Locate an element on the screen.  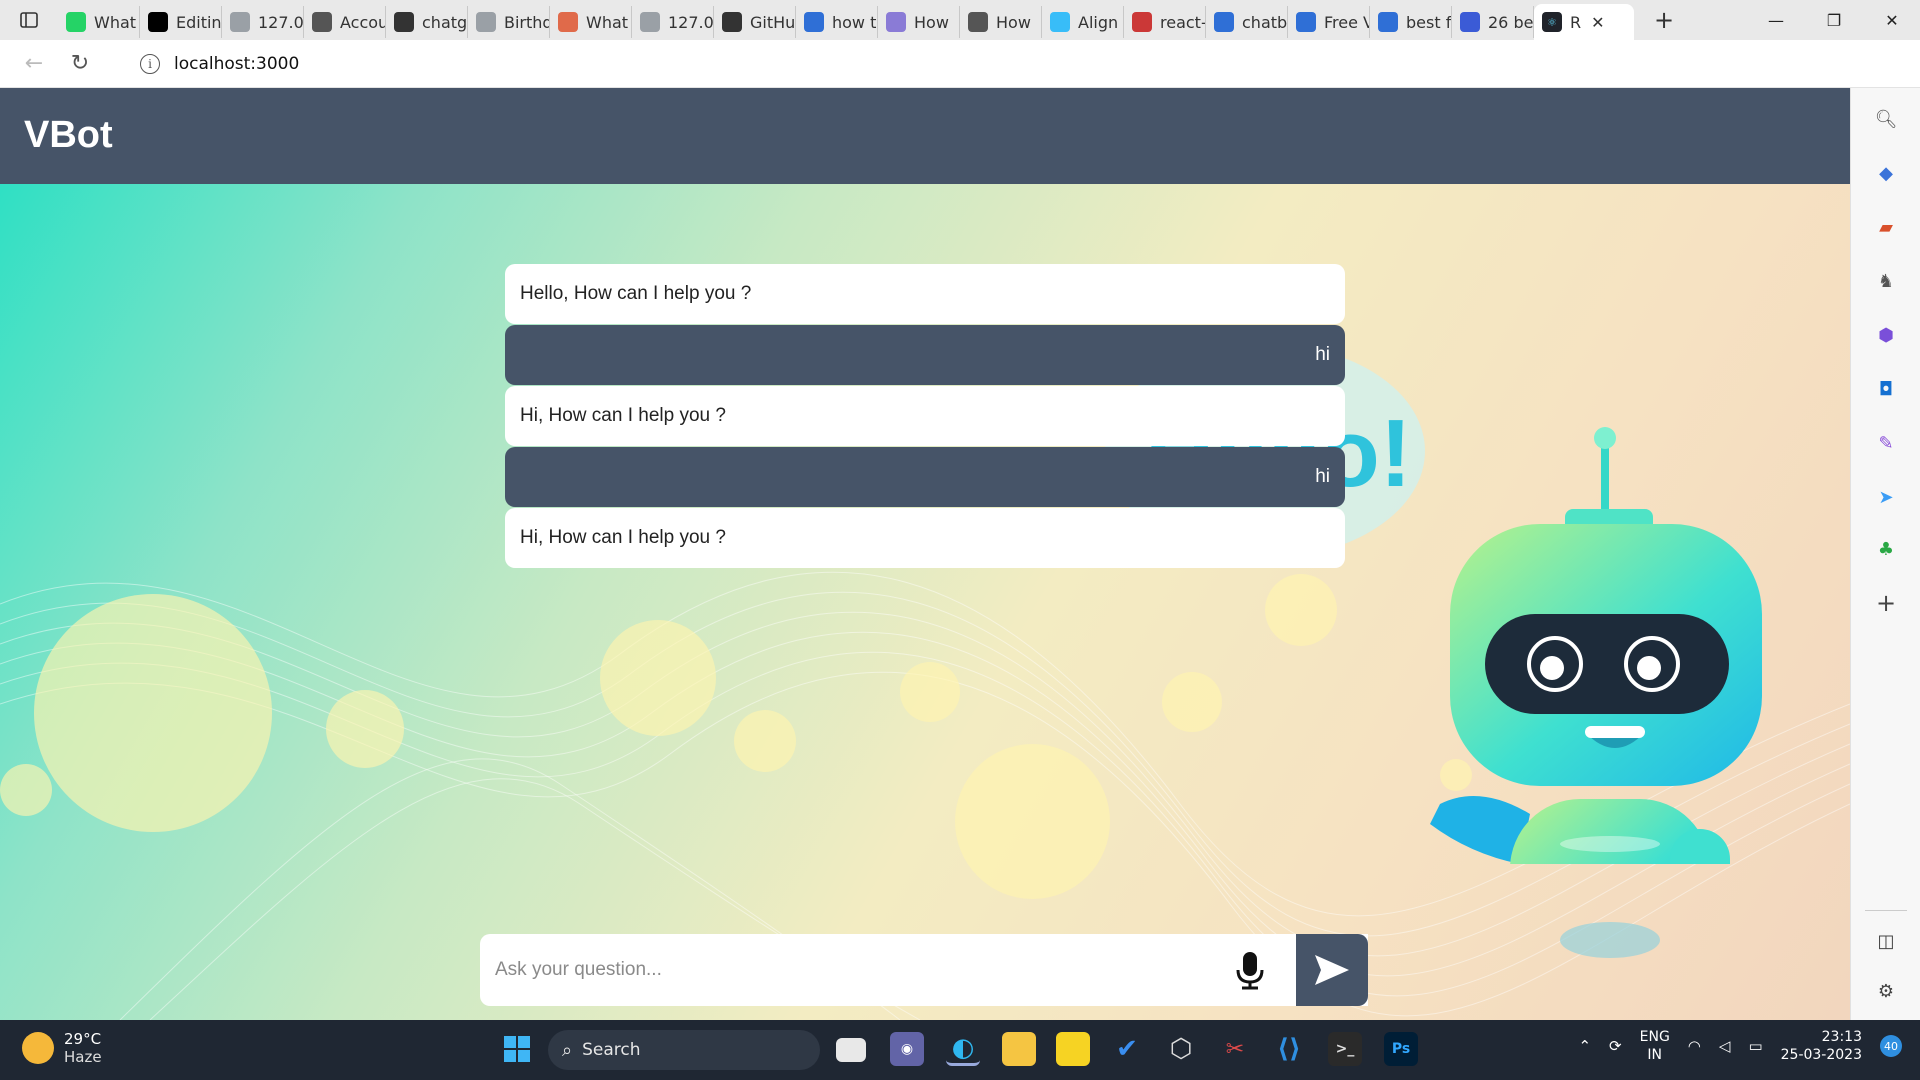
browser-tab: chatb is located at coordinates (1247, 22).